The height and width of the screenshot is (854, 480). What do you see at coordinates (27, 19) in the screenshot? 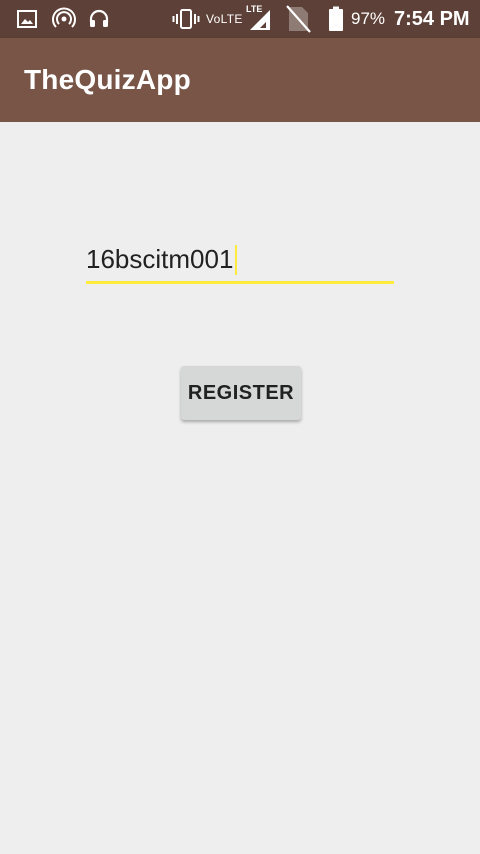
I see `image-icon` at bounding box center [27, 19].